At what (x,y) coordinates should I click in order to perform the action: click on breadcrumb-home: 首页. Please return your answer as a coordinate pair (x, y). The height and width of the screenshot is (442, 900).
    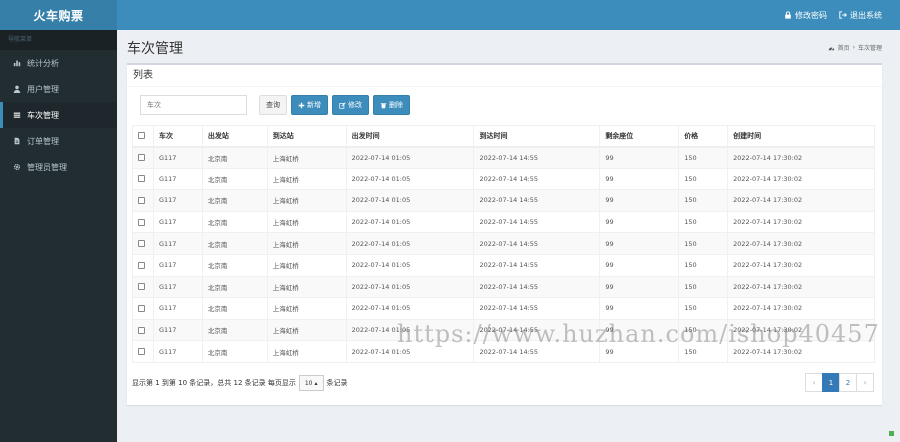
    Looking at the image, I should click on (844, 47).